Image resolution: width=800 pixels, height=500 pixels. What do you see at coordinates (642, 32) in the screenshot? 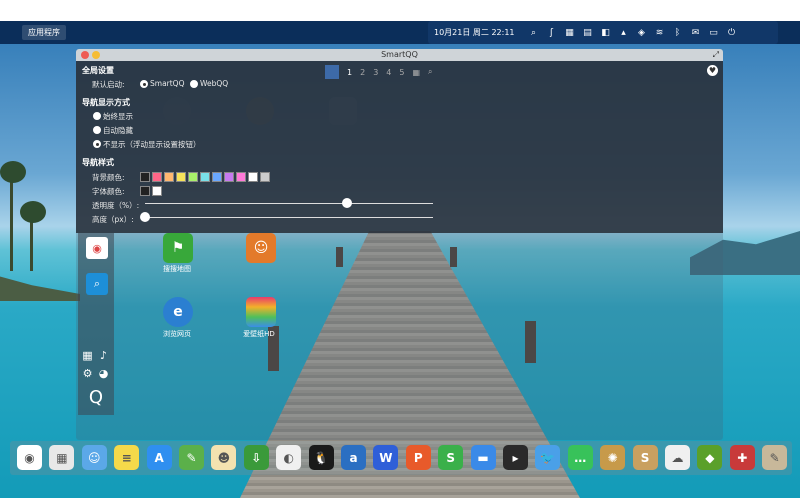
I see `shield-icon: ◈` at bounding box center [642, 32].